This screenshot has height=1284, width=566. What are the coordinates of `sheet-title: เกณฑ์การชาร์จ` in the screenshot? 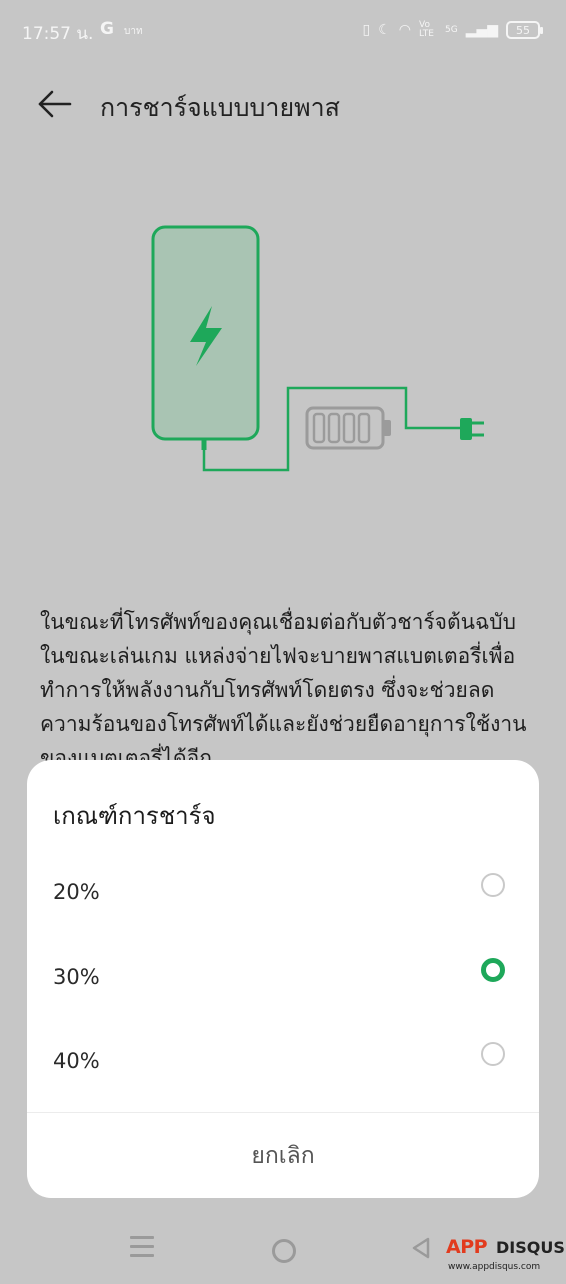 It's located at (134, 816).